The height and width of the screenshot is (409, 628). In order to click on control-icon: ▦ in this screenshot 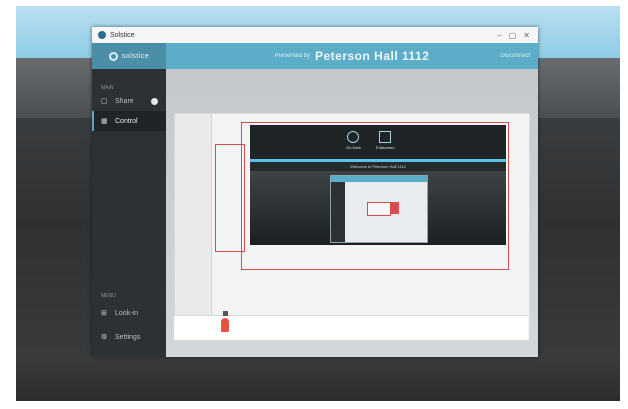, I will do `click(104, 121)`.